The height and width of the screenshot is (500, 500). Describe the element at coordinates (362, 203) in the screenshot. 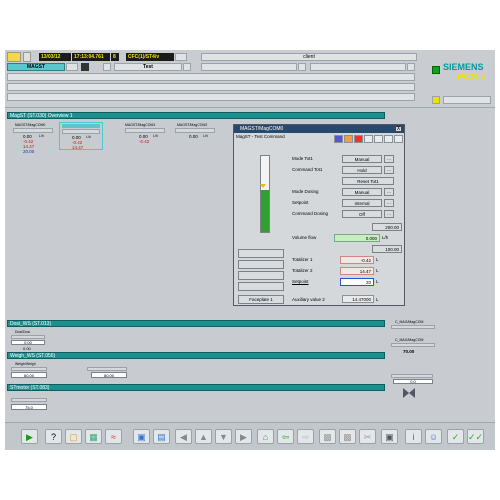

I see `setpoint-source-value: Internal` at that location.